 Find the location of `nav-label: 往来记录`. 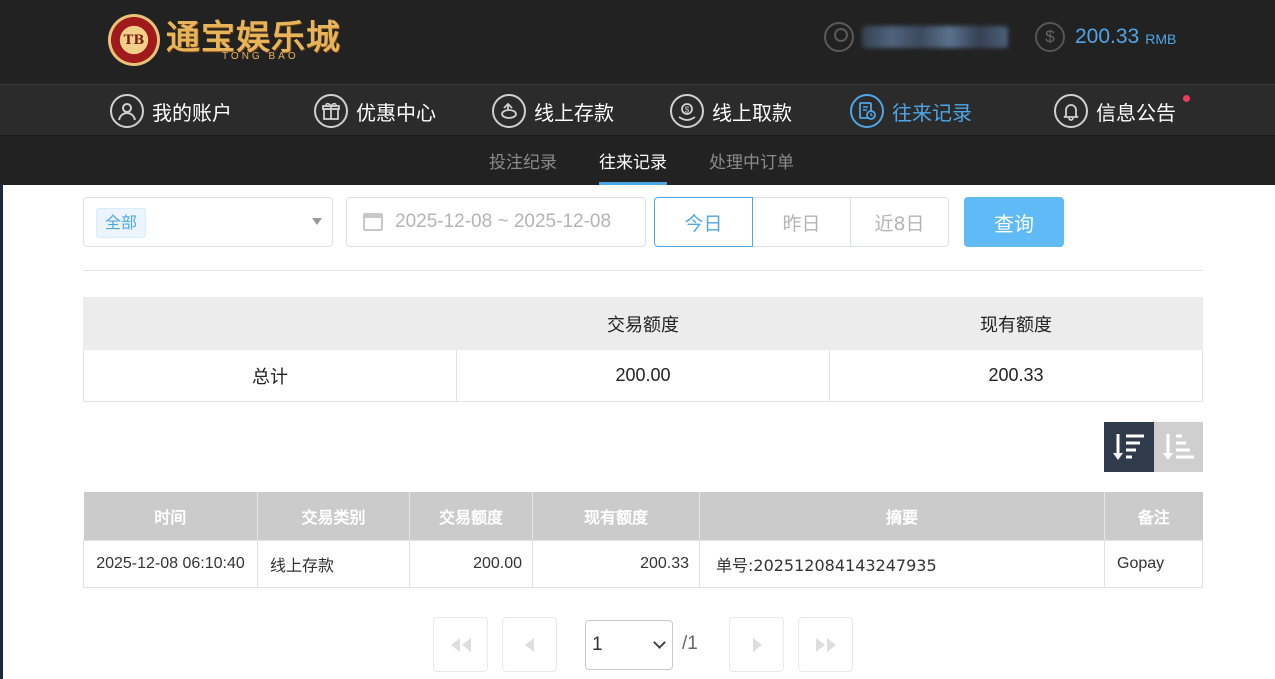

nav-label: 往来记录 is located at coordinates (932, 112).